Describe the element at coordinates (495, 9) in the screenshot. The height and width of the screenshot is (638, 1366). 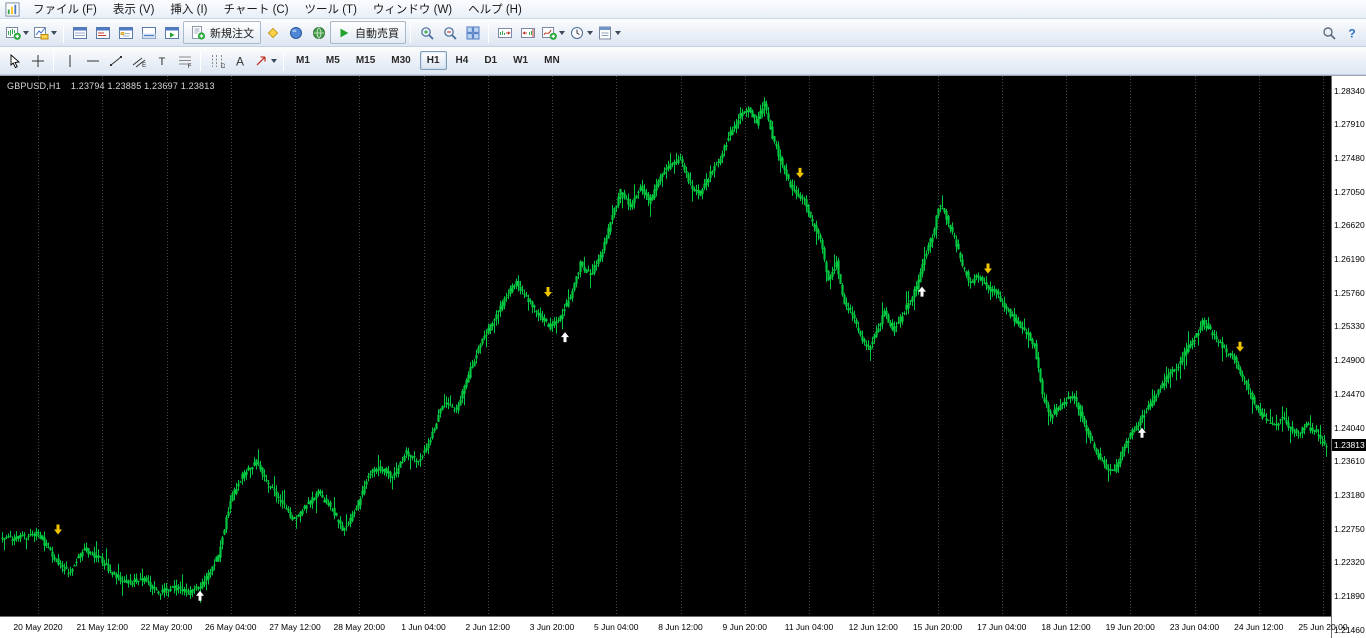
I see `menu-item-help: ヘルプ (H)` at that location.